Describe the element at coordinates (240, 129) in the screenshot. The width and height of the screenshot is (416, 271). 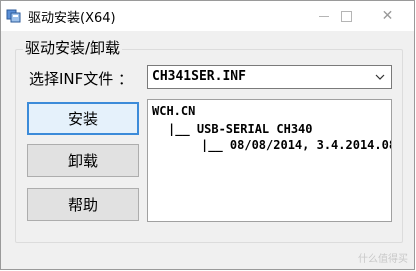
I see `info-line-device: |__ USB-SERIAL CH340` at that location.